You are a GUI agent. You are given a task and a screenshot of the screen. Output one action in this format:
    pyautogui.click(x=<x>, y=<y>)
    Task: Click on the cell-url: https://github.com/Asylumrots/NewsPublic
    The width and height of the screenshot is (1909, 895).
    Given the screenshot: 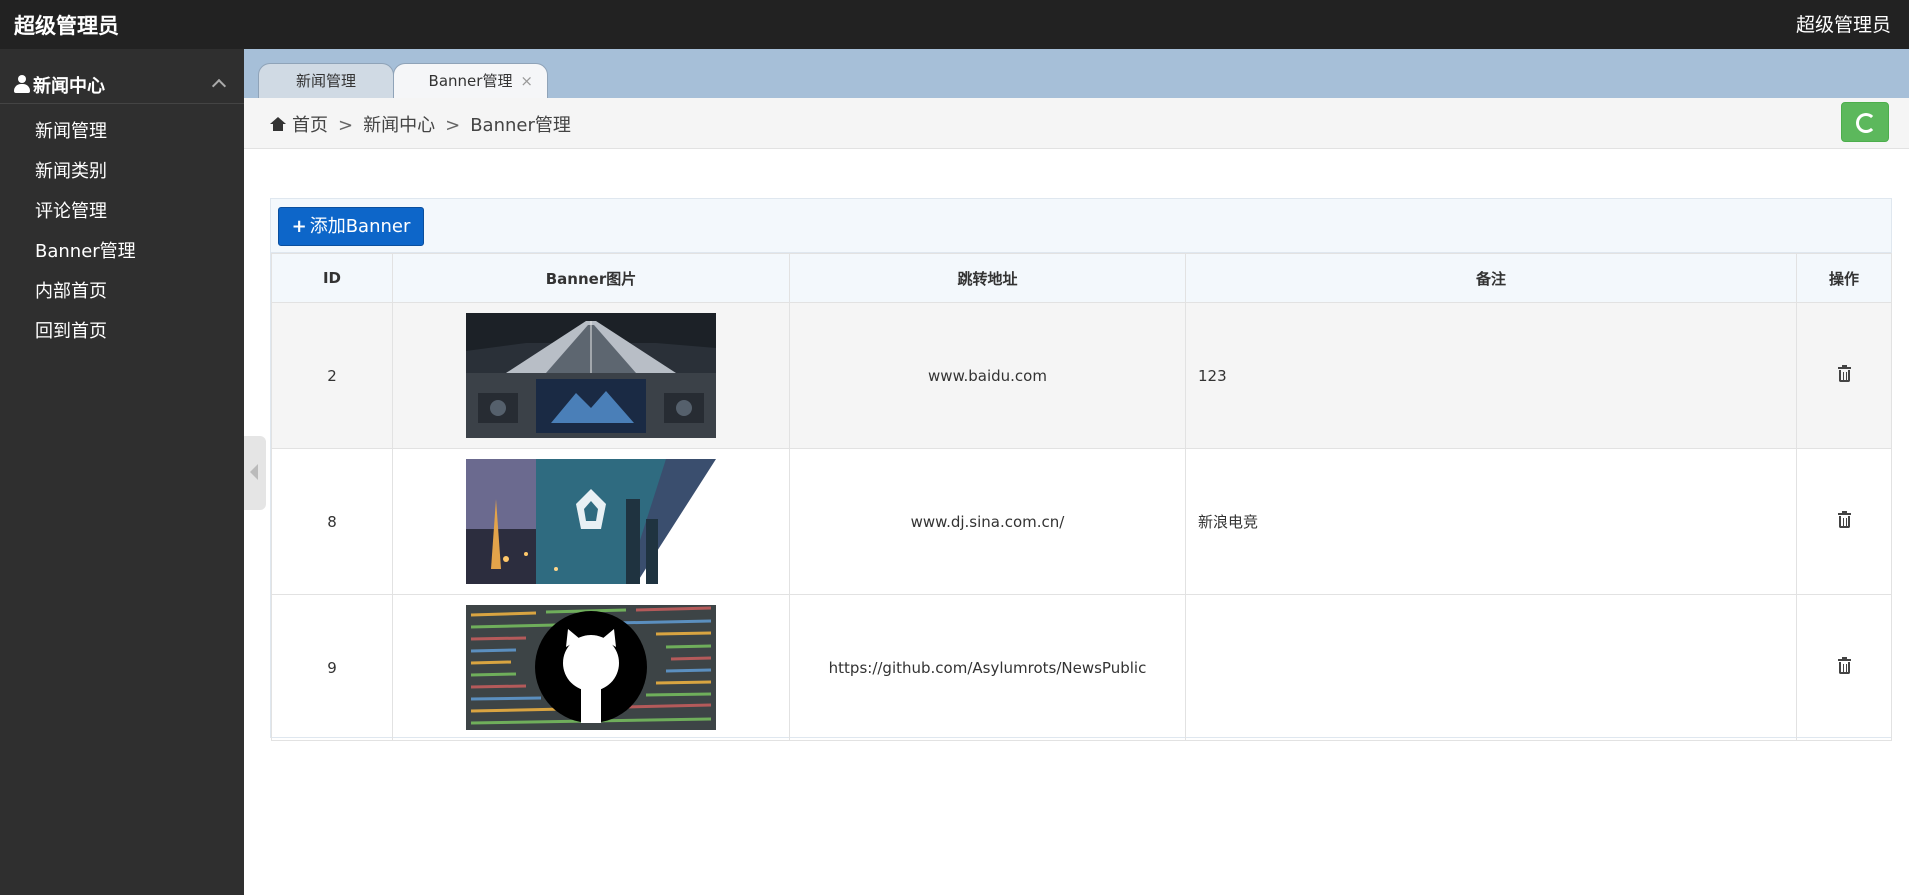 What is the action you would take?
    pyautogui.click(x=987, y=667)
    